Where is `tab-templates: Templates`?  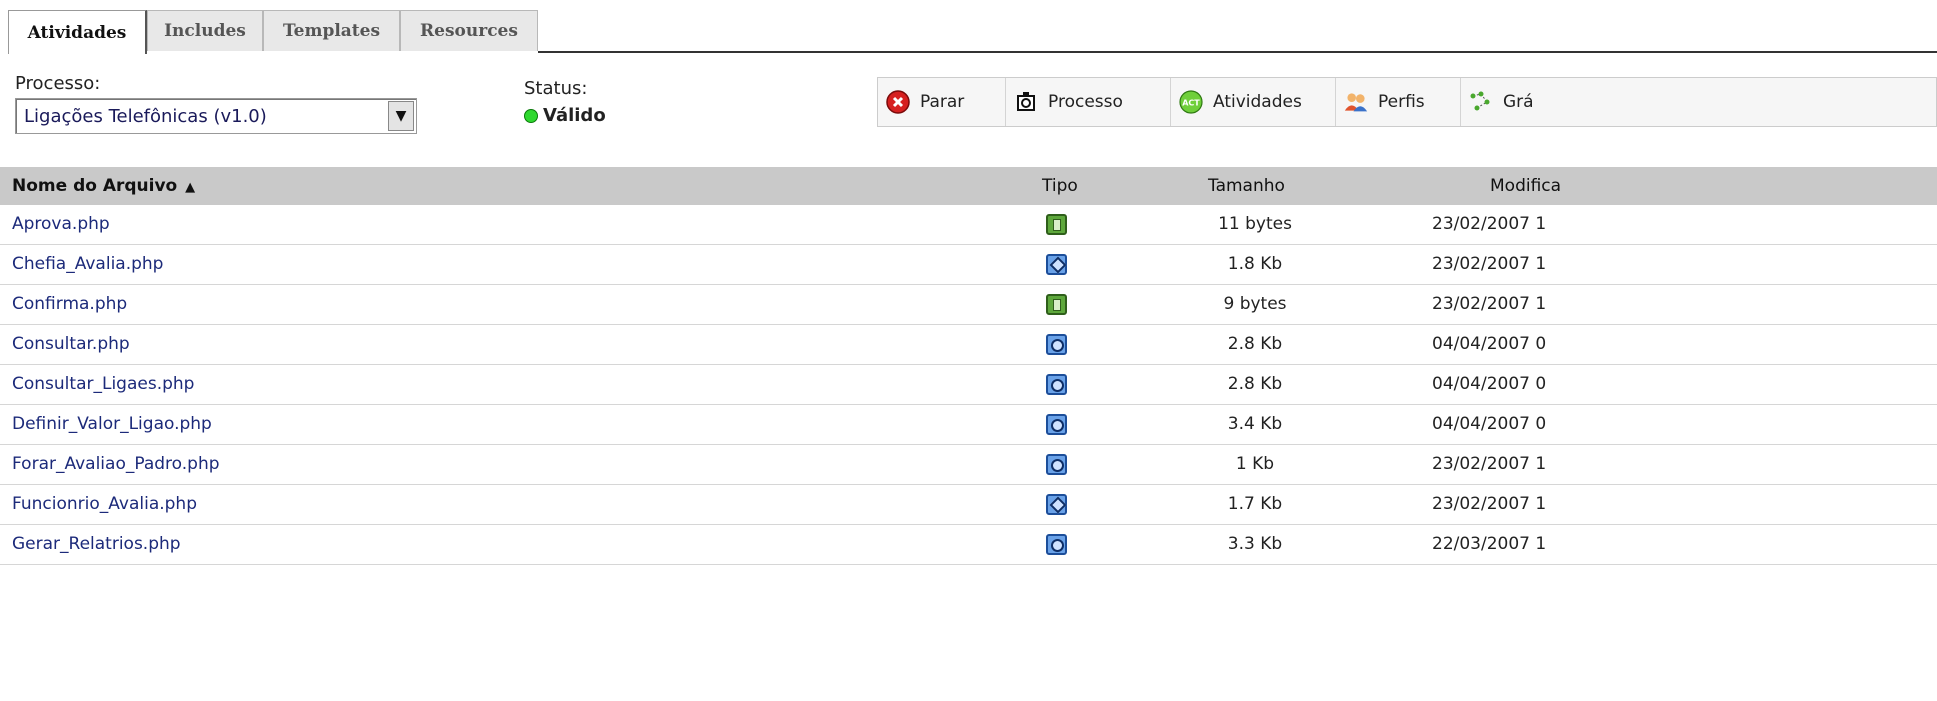 tab-templates: Templates is located at coordinates (331, 30).